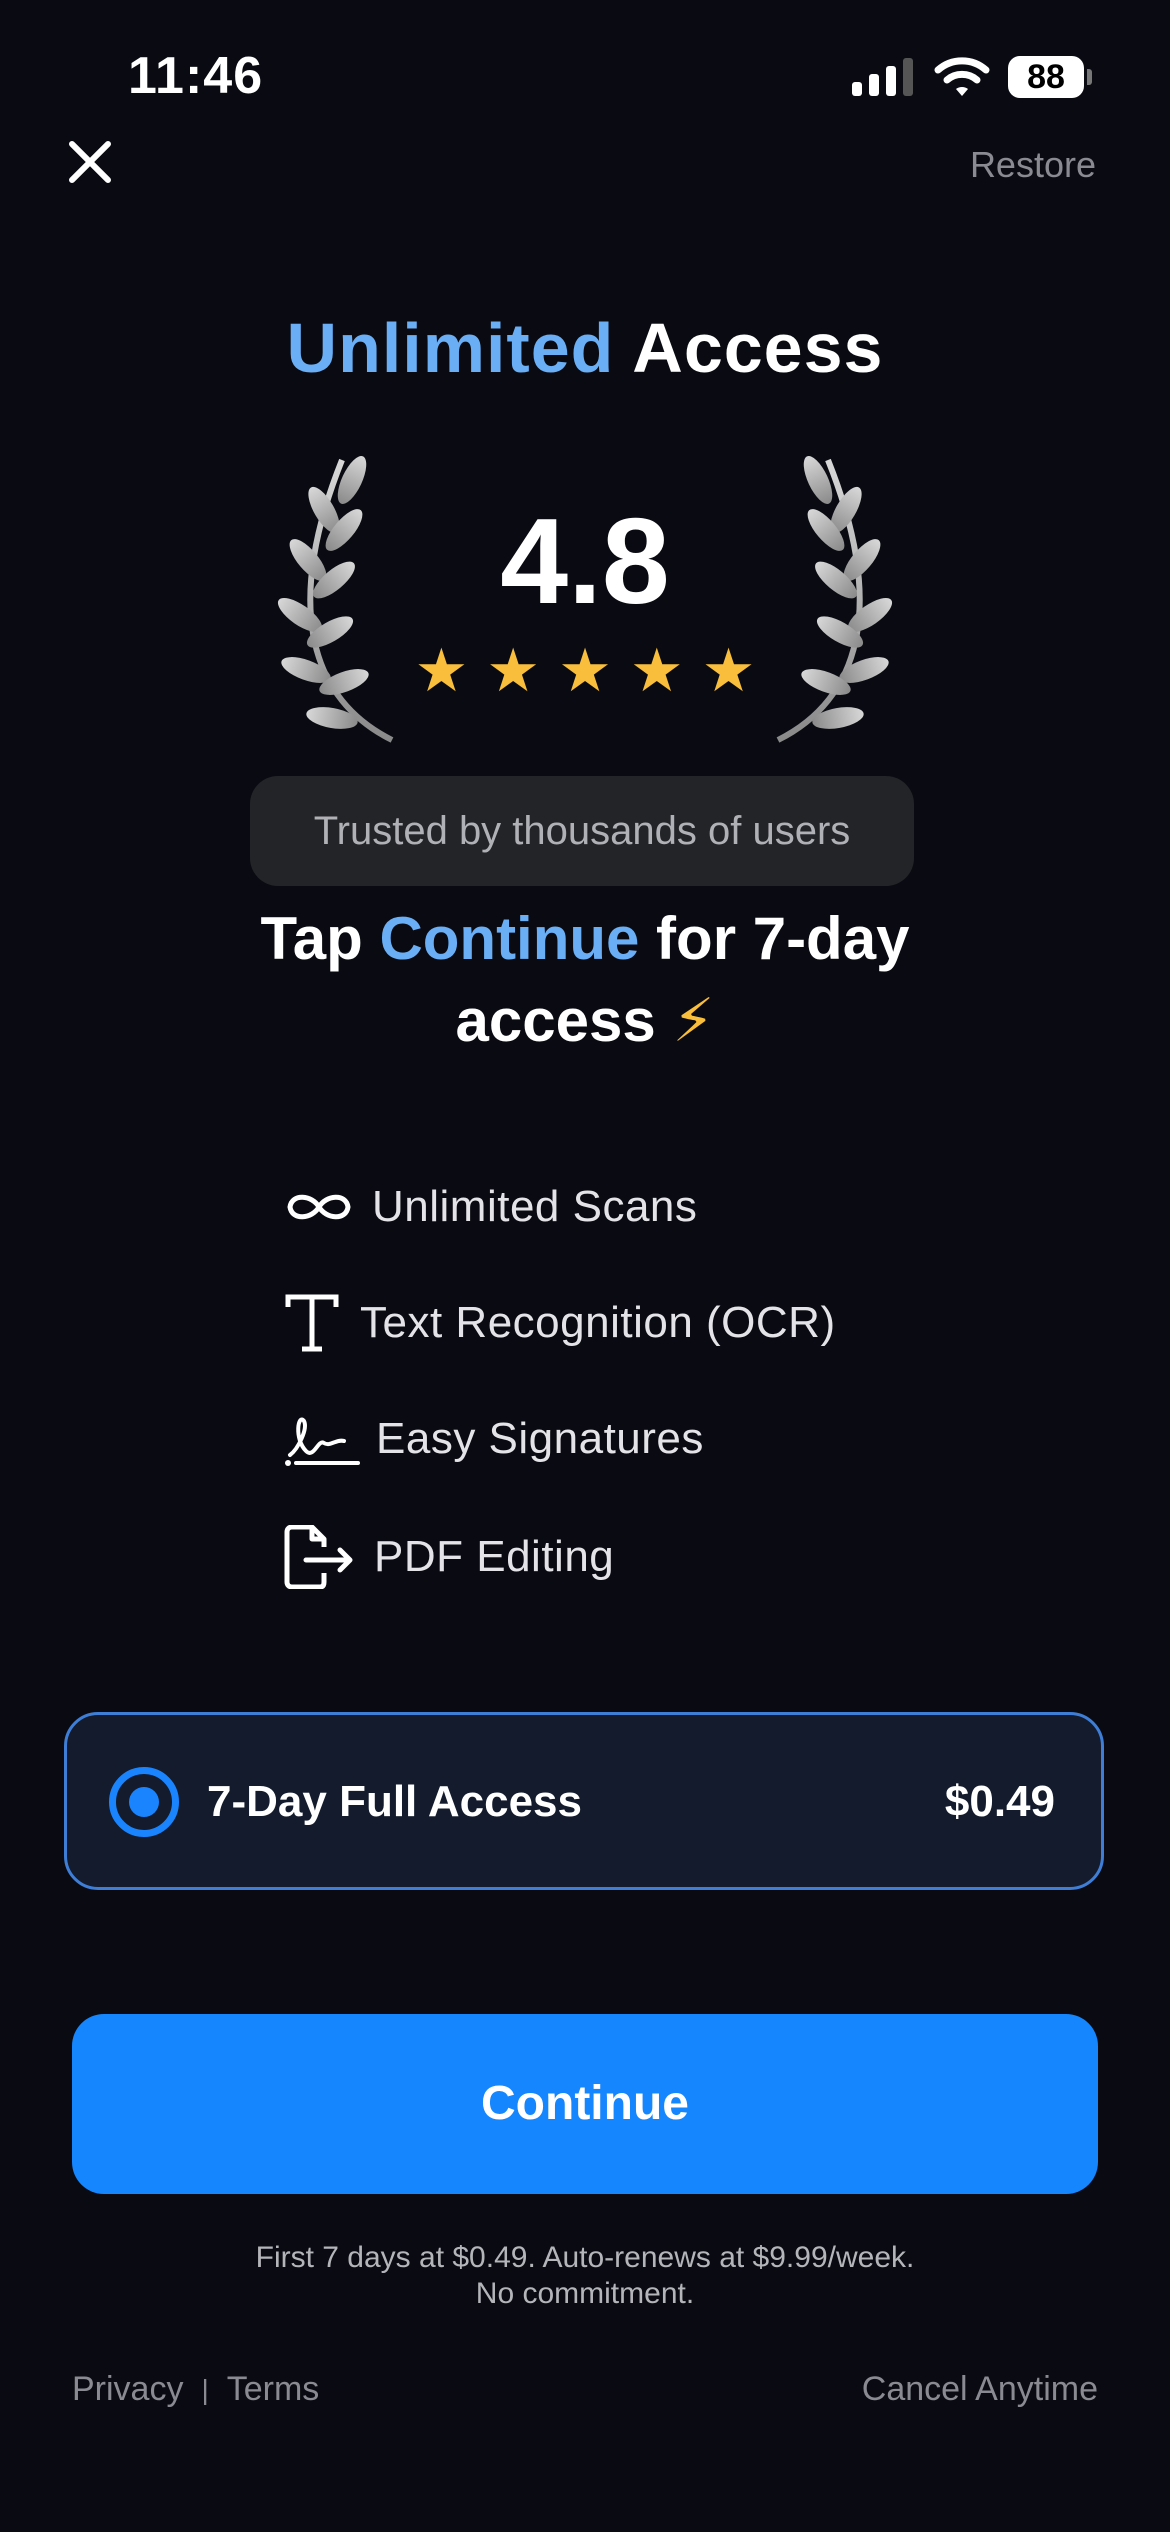  I want to click on radio-selected-dot, so click(144, 1802).